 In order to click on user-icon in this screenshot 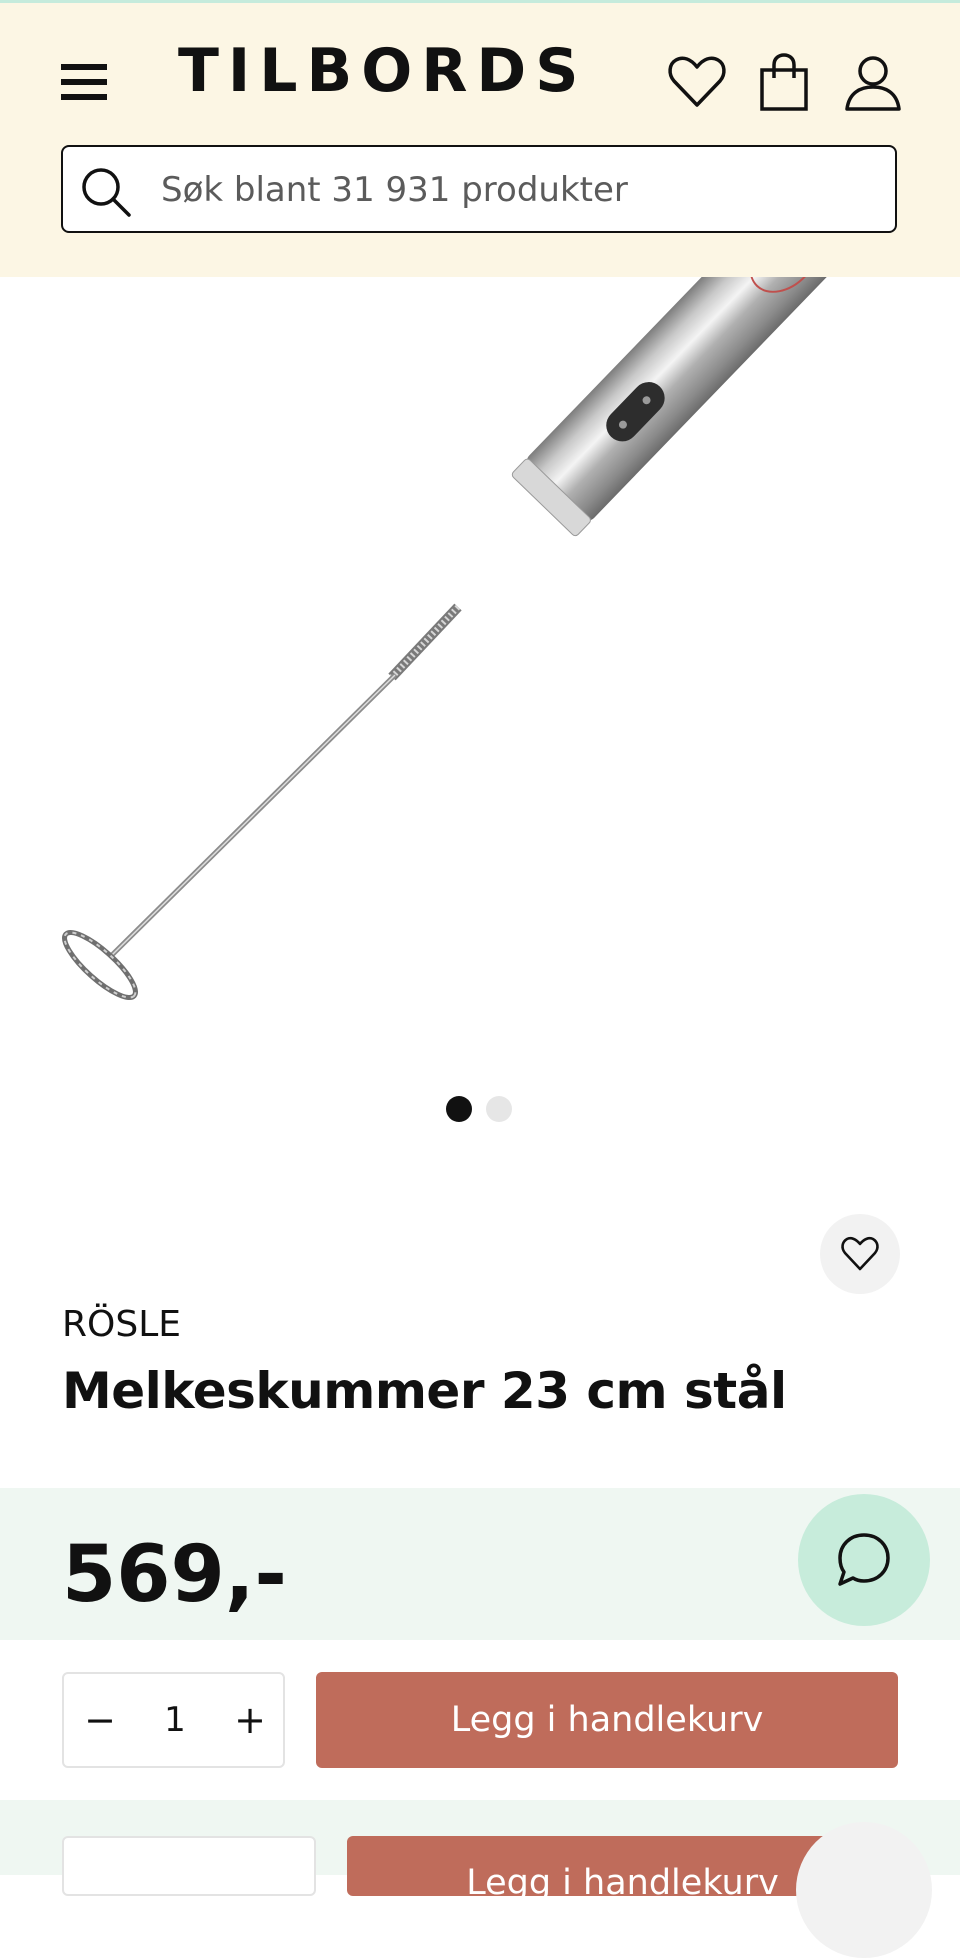, I will do `click(873, 82)`.